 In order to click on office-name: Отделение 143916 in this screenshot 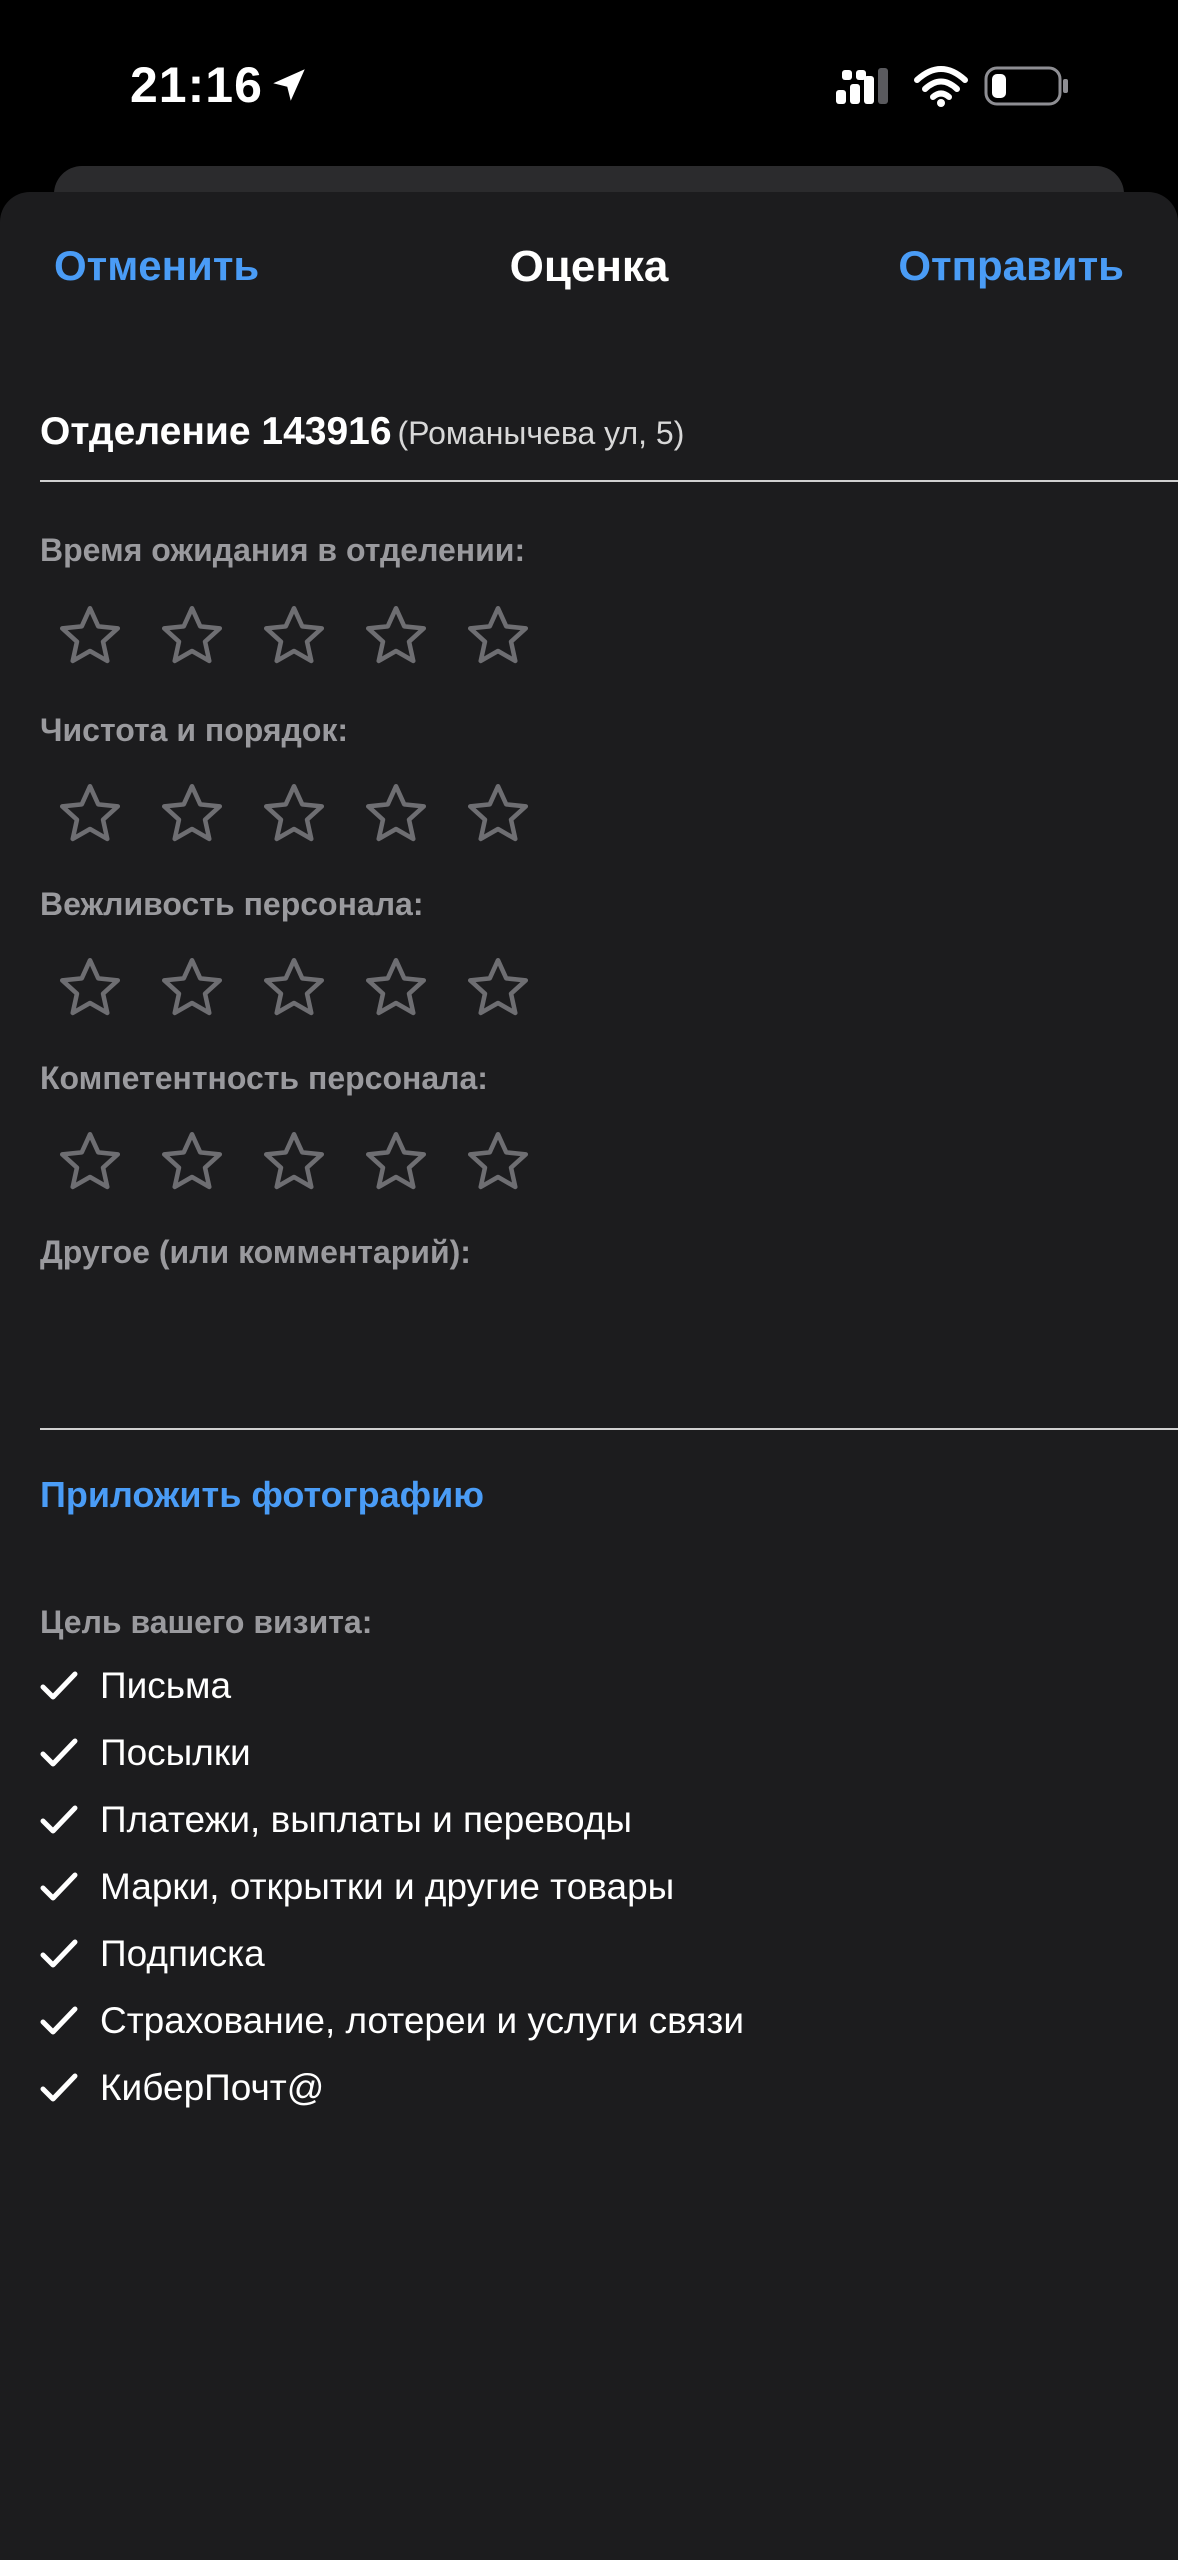, I will do `click(216, 431)`.